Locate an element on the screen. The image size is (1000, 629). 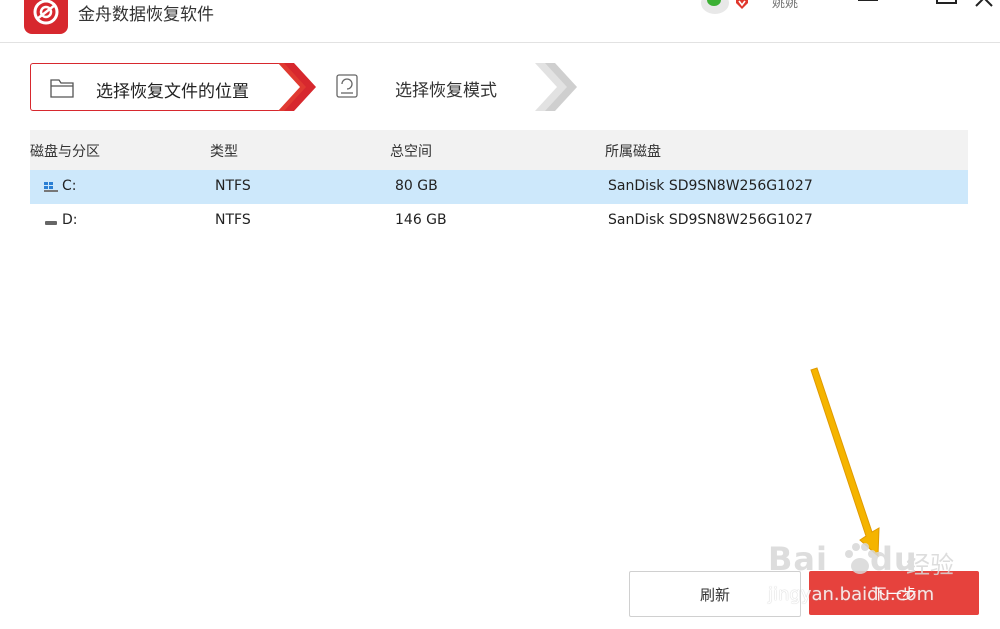
partition-name: C: is located at coordinates (69, 186).